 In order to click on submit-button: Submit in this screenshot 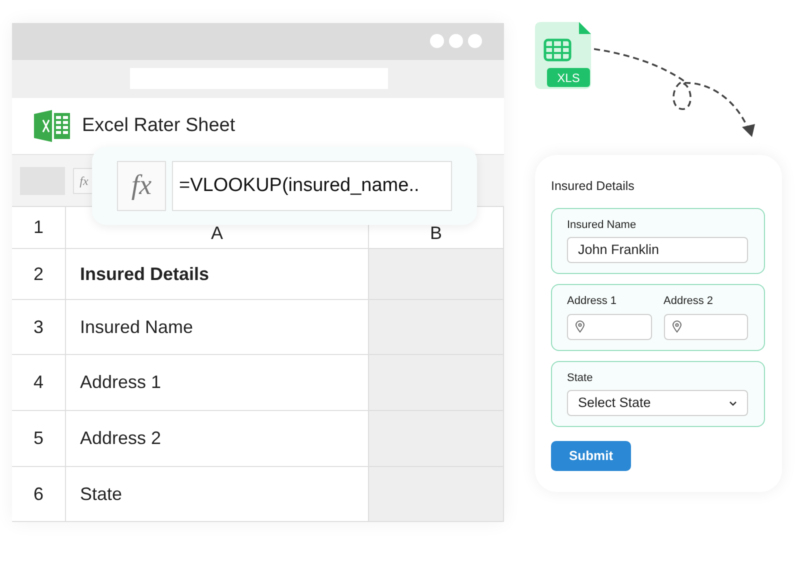, I will do `click(591, 456)`.